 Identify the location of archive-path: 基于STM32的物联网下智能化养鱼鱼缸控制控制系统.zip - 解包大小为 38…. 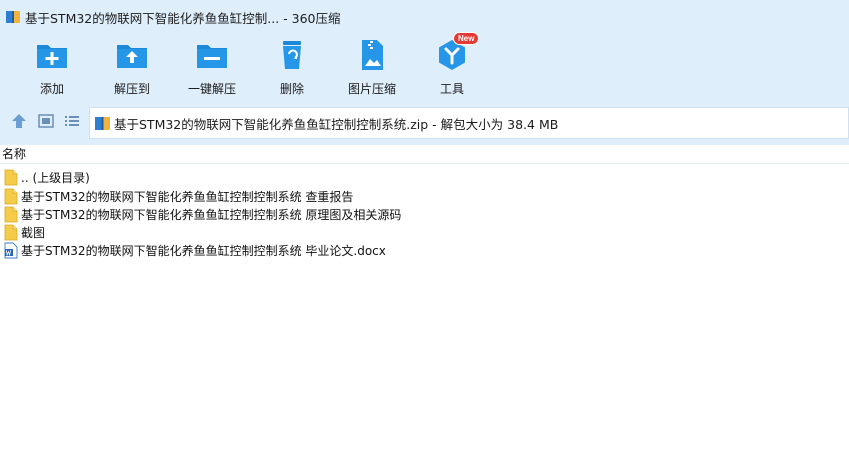
(336, 124).